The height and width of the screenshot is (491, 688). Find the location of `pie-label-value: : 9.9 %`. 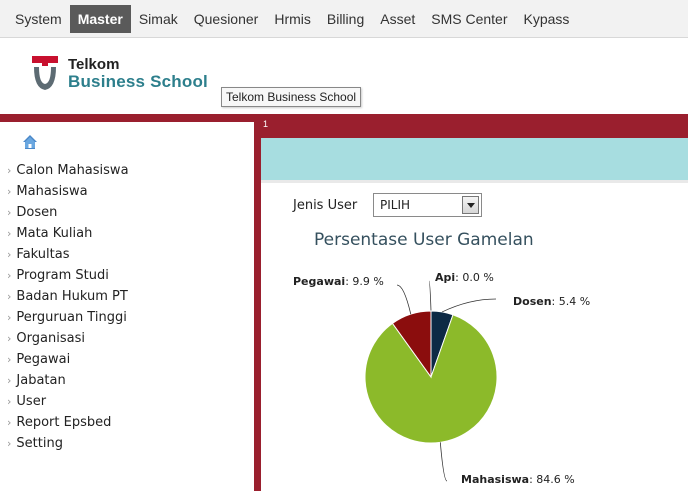

pie-label-value: : 9.9 % is located at coordinates (364, 281).